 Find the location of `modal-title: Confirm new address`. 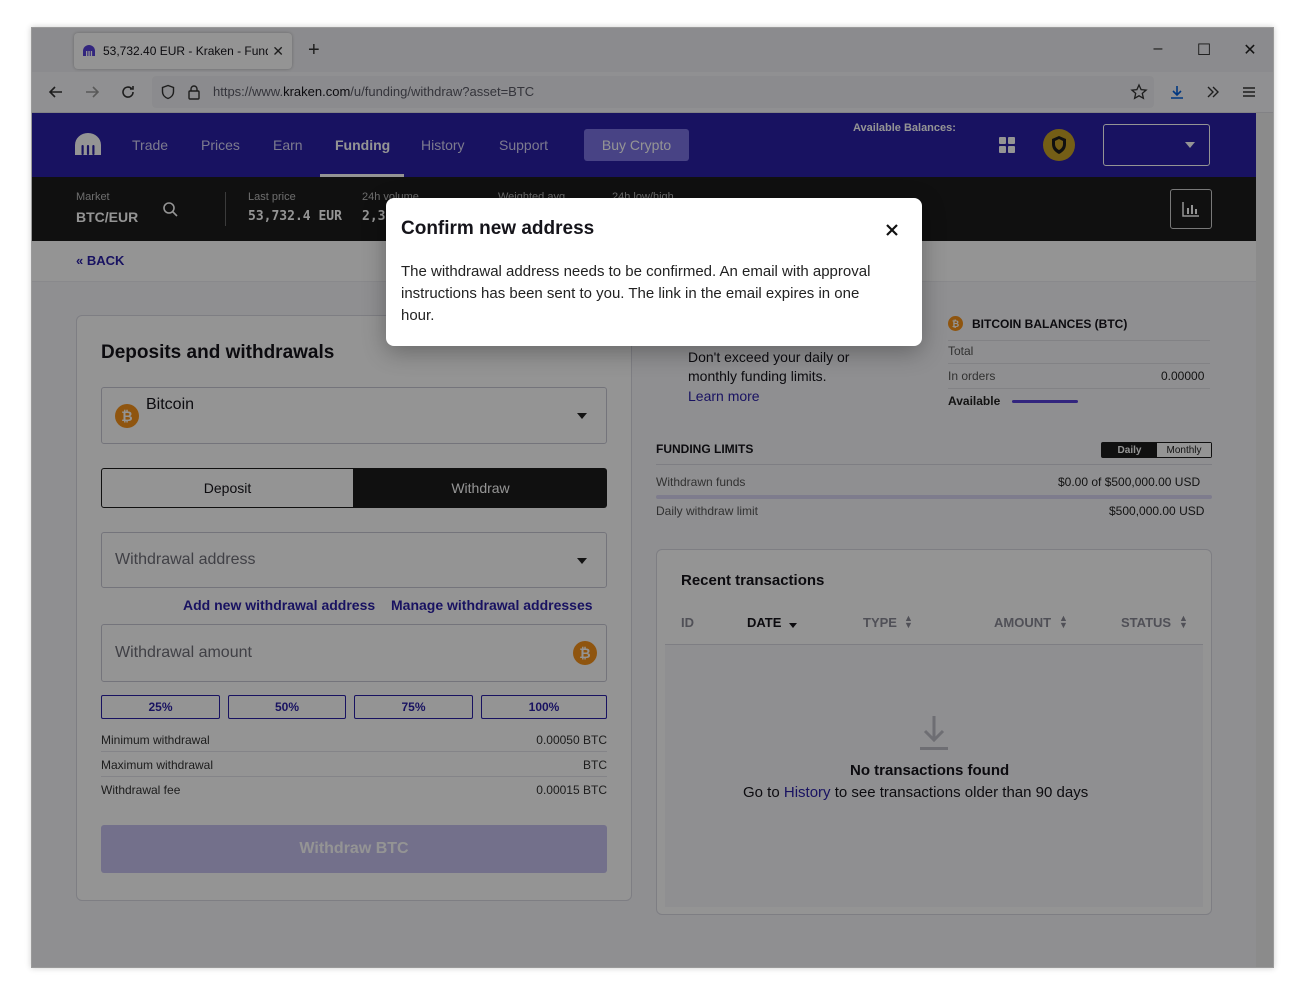

modal-title: Confirm new address is located at coordinates (498, 228).